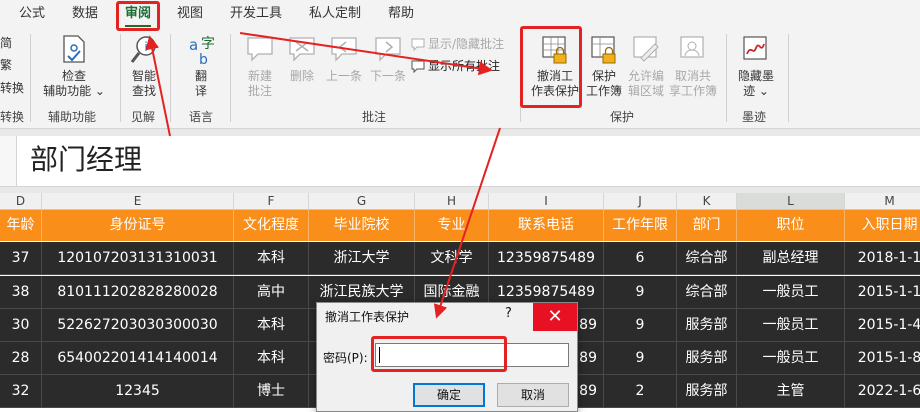  I want to click on column-header-l: L, so click(791, 201).